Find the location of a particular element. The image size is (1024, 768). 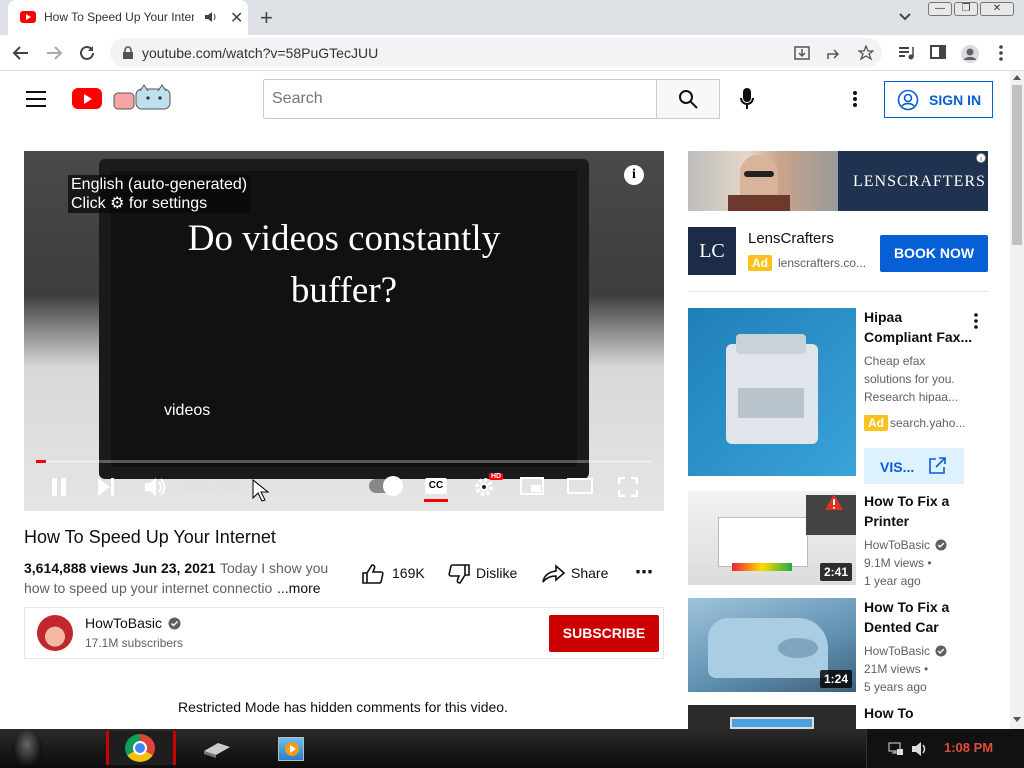

ad-banner-brand: LENSCRAFTERS is located at coordinates (919, 181).